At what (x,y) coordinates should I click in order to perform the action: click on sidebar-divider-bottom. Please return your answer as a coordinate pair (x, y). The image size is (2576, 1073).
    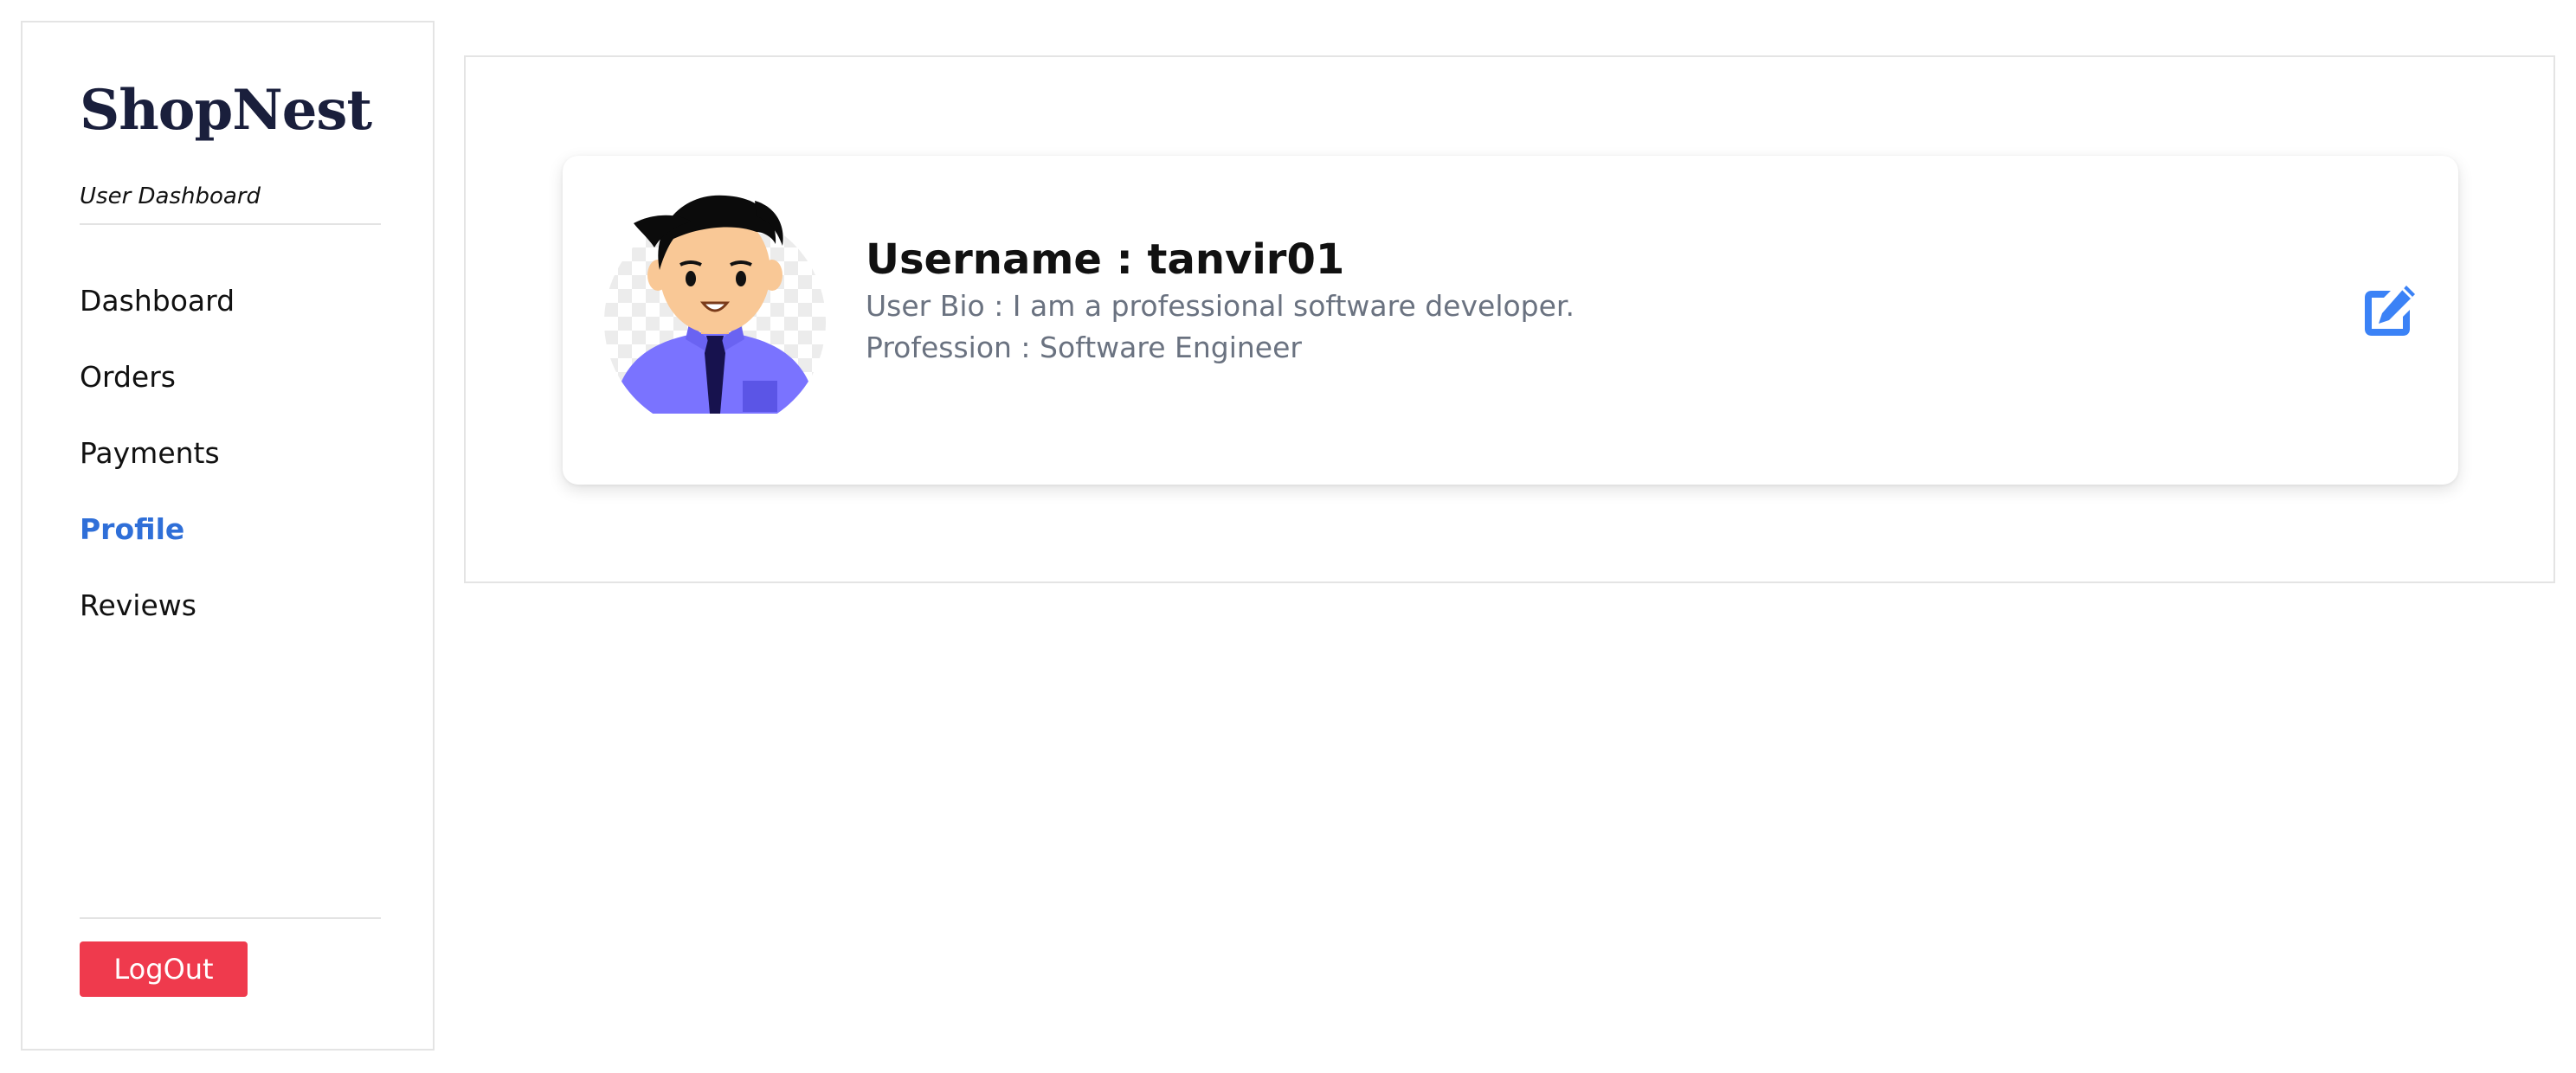
    Looking at the image, I should click on (230, 918).